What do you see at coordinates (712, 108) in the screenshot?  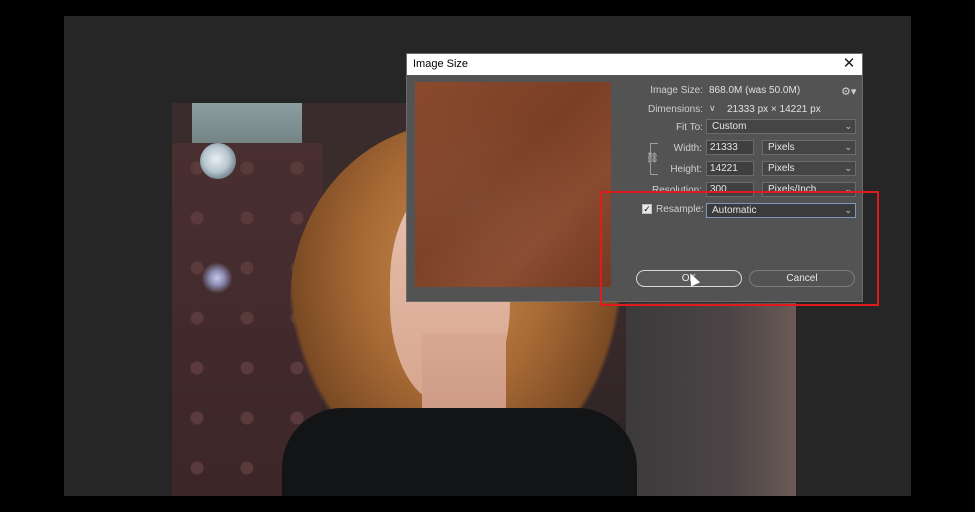 I see `chevron-down-icon: ∨` at bounding box center [712, 108].